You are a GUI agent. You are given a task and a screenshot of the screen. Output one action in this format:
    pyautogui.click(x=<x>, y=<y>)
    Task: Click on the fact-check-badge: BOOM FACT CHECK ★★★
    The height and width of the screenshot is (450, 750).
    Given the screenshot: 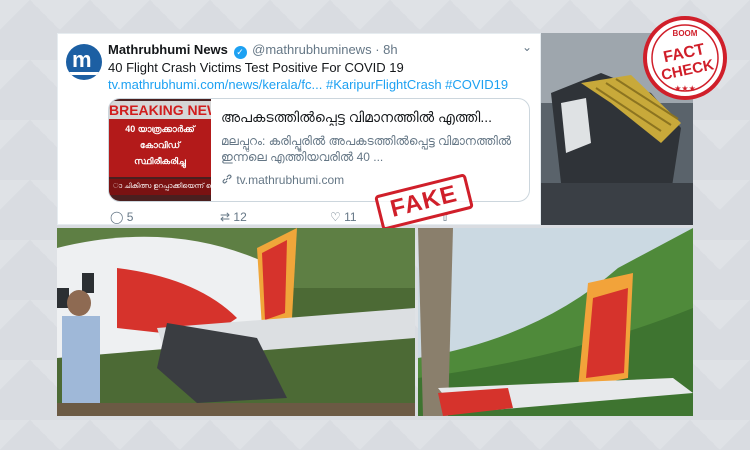 What is the action you would take?
    pyautogui.click(x=685, y=58)
    